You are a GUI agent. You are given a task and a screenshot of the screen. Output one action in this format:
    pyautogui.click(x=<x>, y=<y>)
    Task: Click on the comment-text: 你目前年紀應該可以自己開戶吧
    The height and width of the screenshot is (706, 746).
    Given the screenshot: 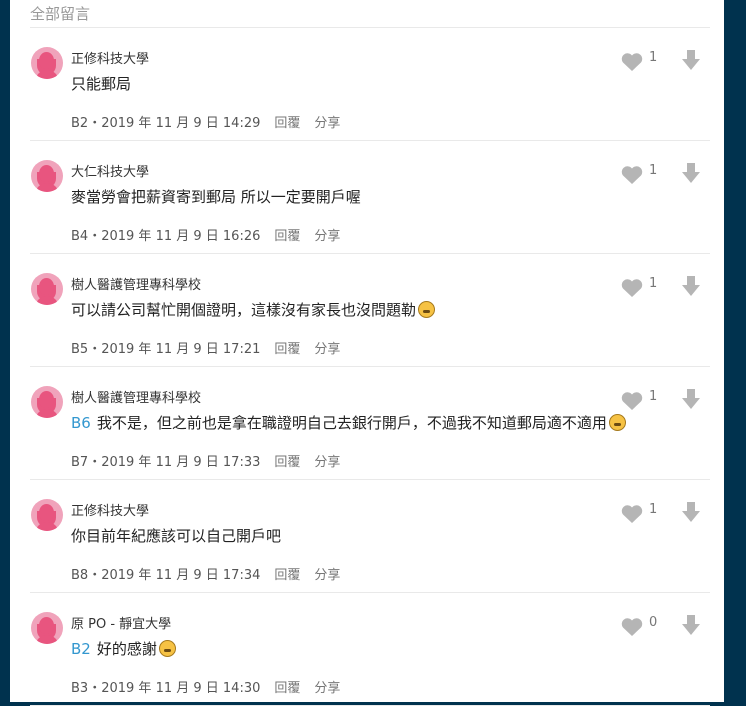 What is the action you would take?
    pyautogui.click(x=176, y=536)
    